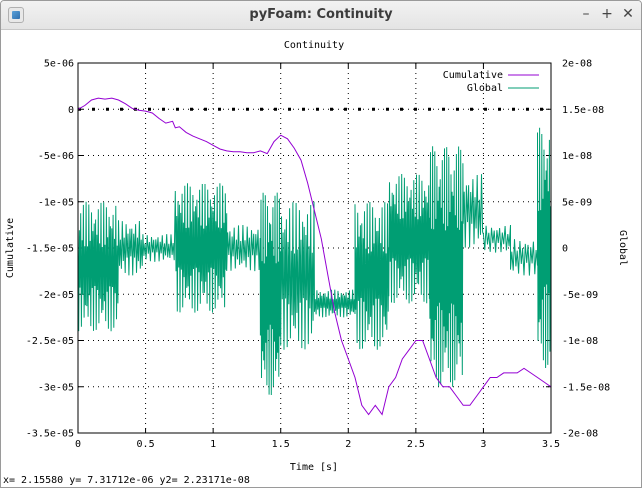  Describe the element at coordinates (56, 202) in the screenshot. I see `y-tick-label: -1e-05` at that location.